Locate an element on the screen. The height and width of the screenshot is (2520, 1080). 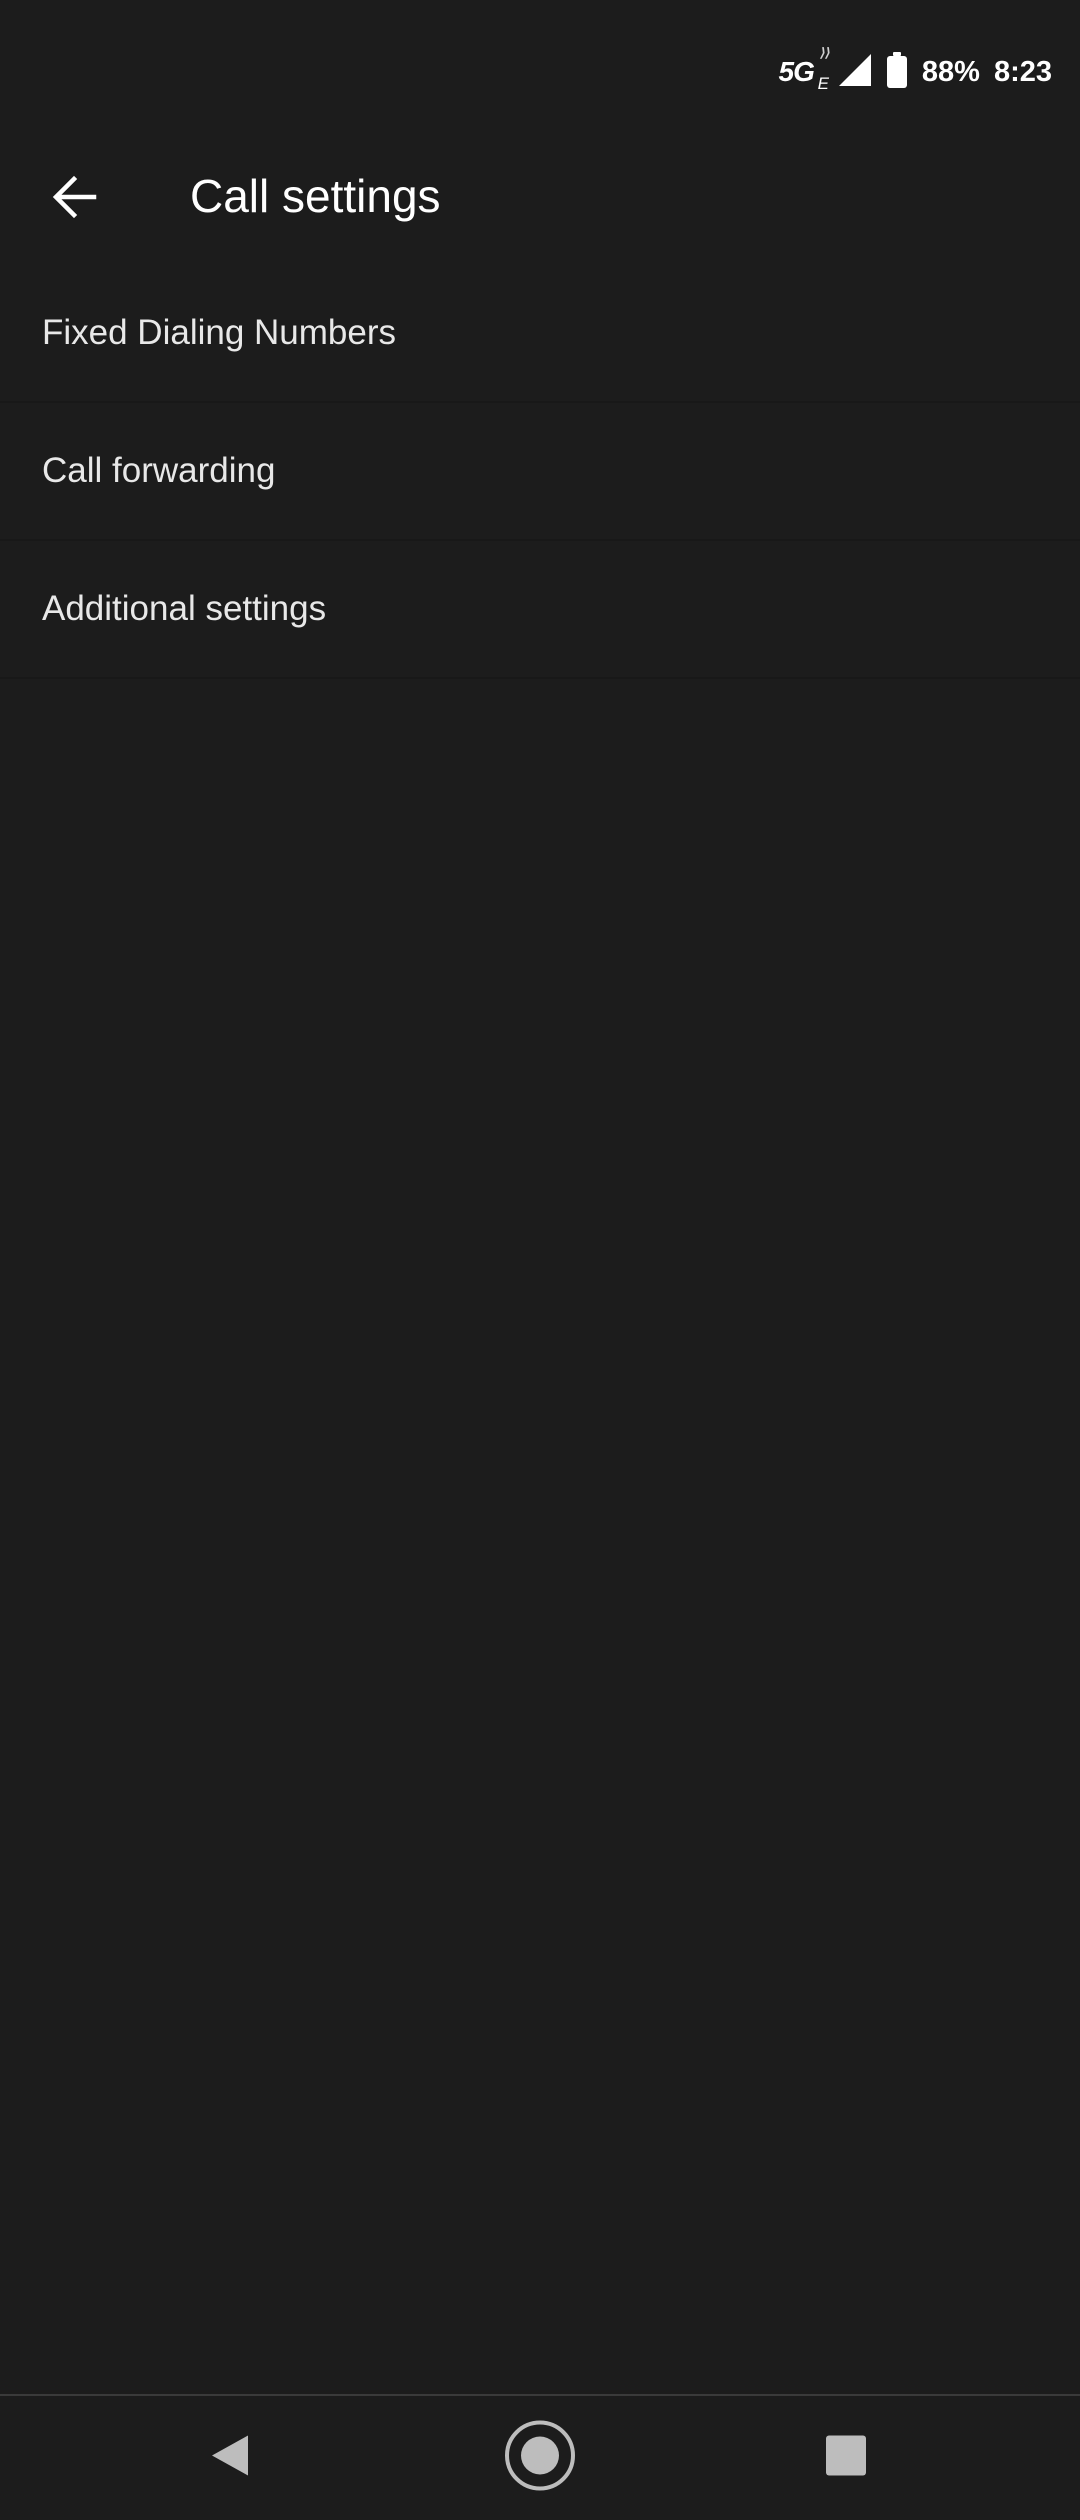
home-circle-icon is located at coordinates (540, 2458).